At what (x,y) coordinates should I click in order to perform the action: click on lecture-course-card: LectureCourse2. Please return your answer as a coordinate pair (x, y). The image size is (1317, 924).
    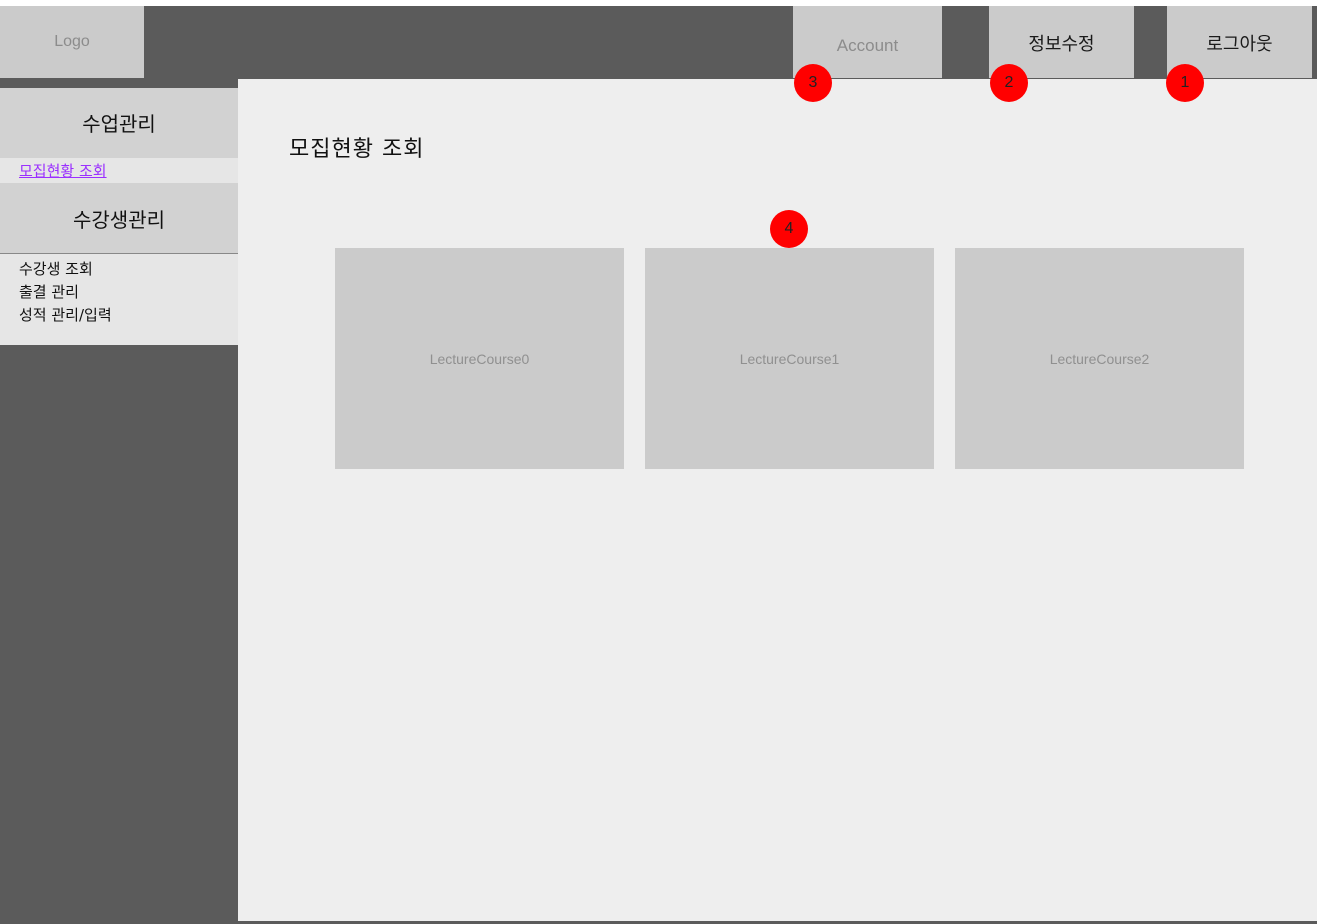
    Looking at the image, I should click on (1099, 358).